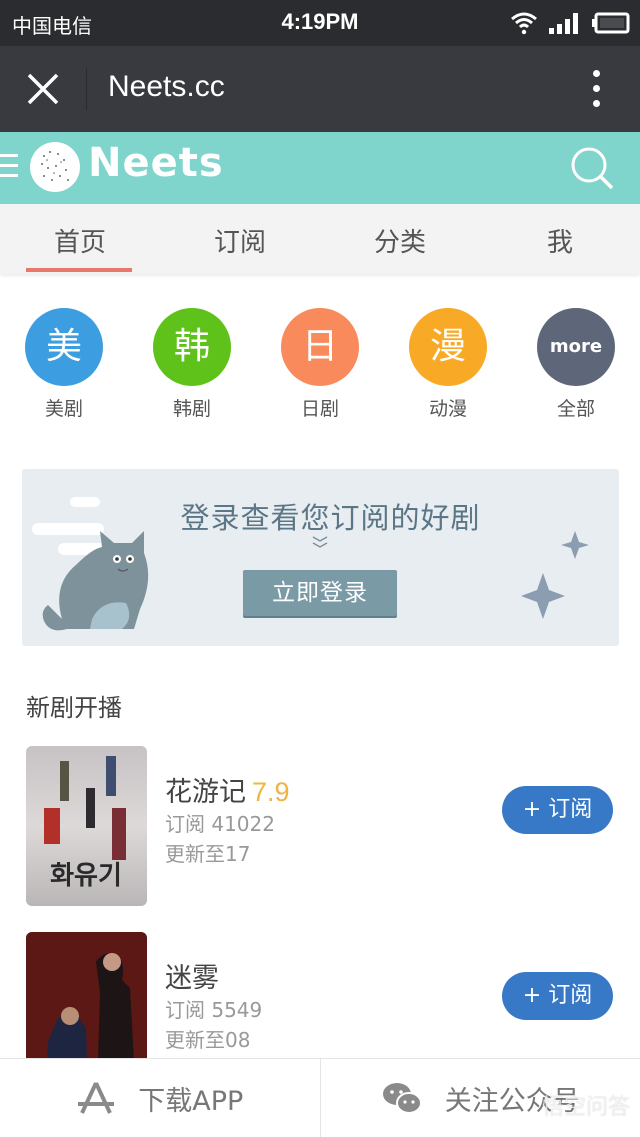 The width and height of the screenshot is (640, 1137). I want to click on category-us-drama: 美 美剧, so click(64, 364).